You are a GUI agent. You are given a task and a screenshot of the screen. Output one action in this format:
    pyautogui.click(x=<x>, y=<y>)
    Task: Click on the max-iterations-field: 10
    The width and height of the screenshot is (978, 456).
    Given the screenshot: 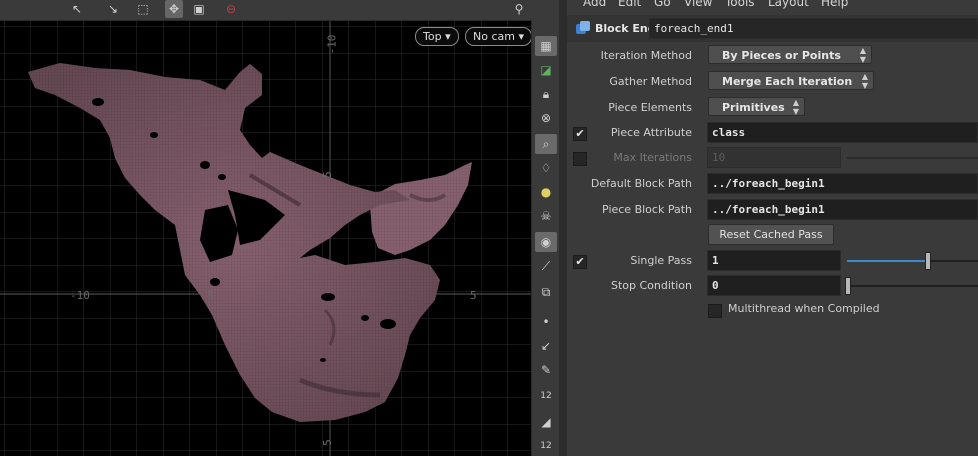 What is the action you would take?
    pyautogui.click(x=774, y=157)
    